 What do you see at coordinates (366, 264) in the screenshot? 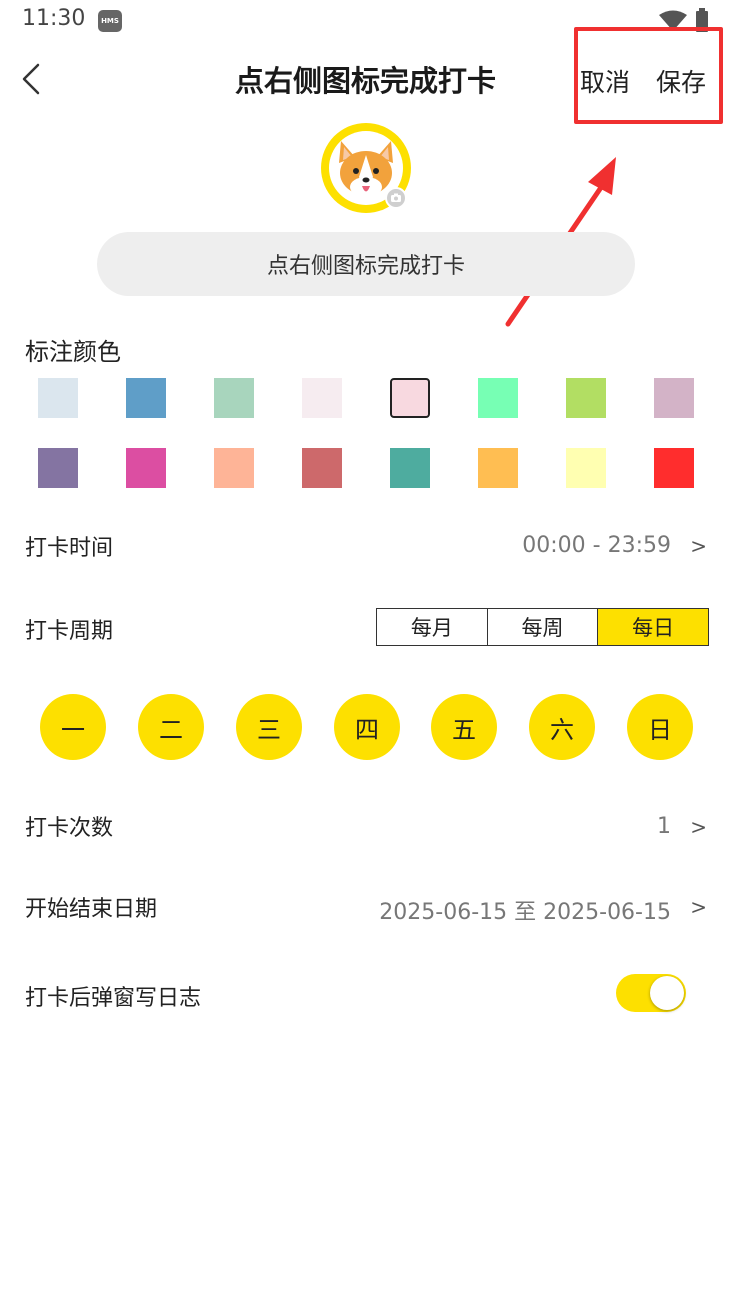
I see `habit-name-input` at bounding box center [366, 264].